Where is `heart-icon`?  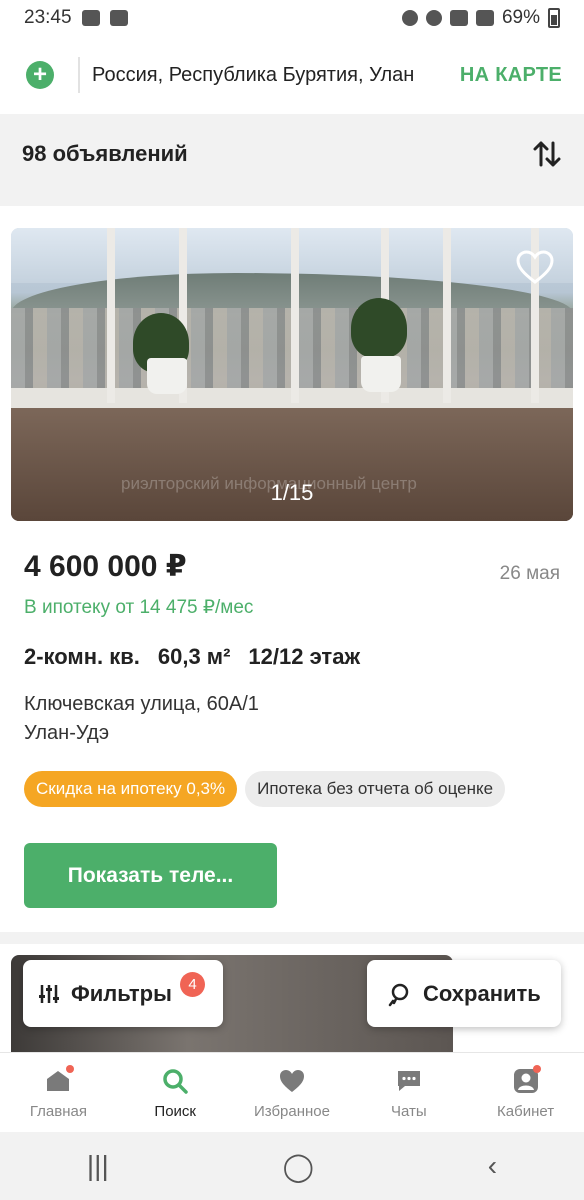
heart-icon is located at coordinates (291, 1081).